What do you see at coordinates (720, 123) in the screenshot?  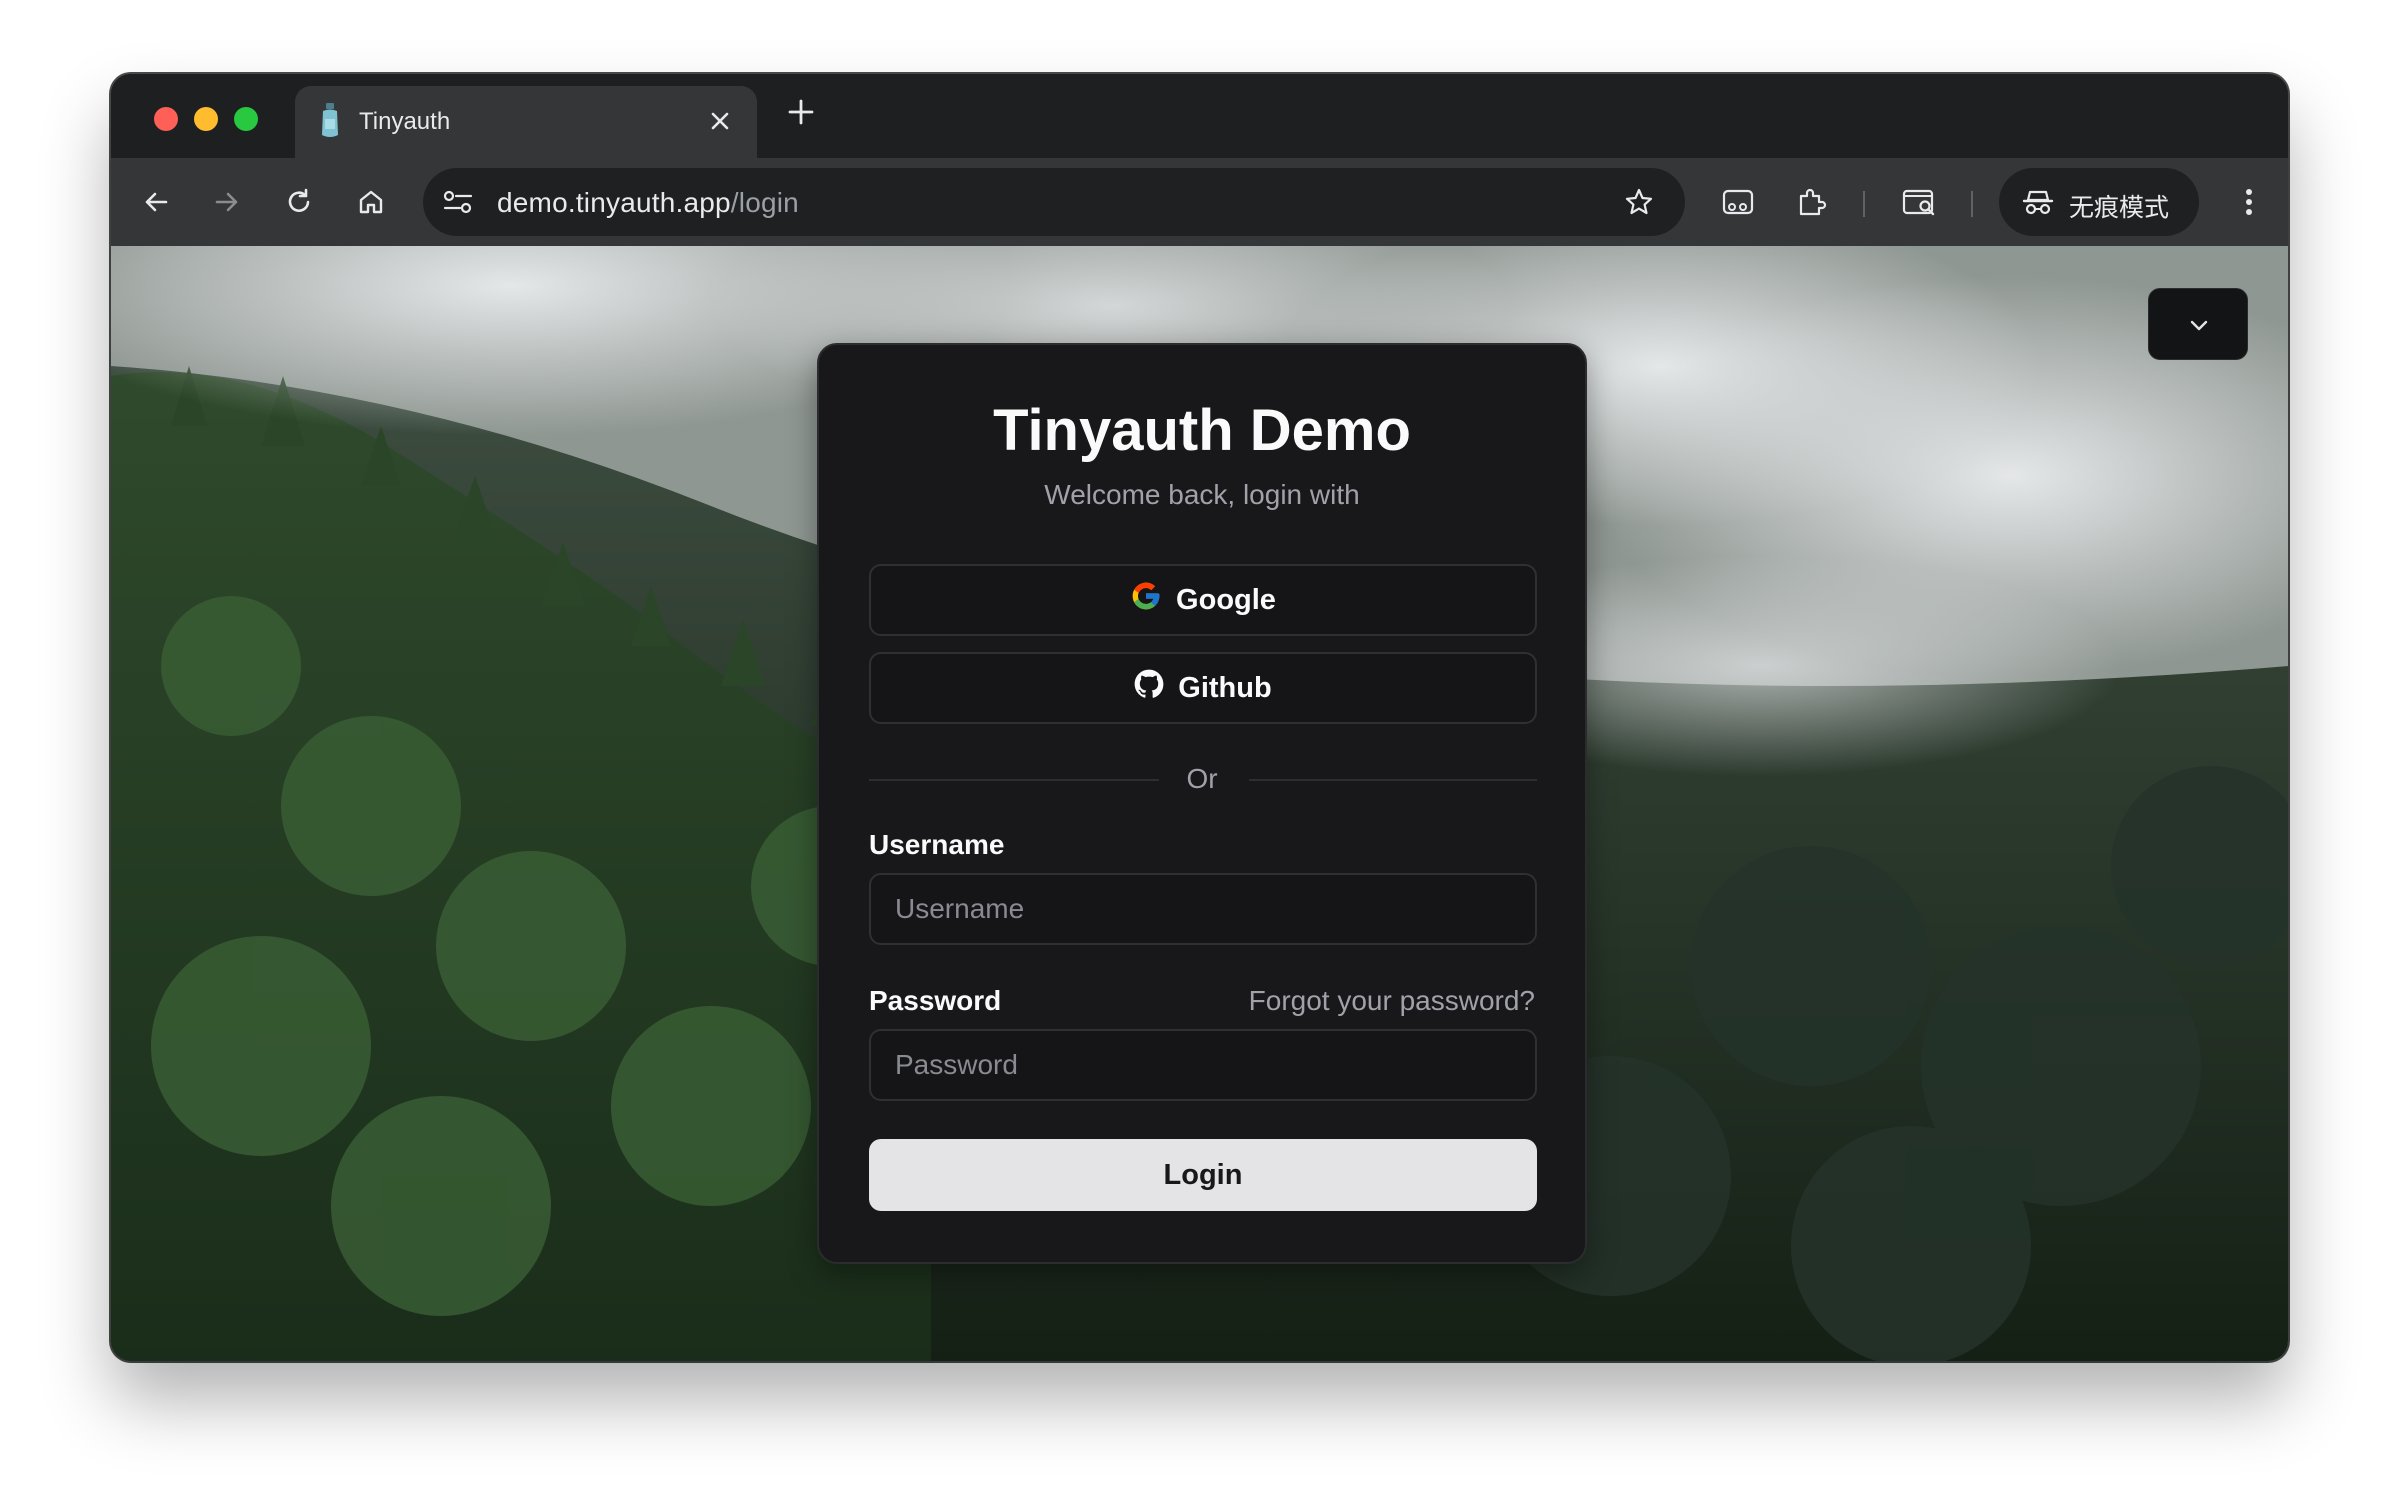 I see `close-tab-icon` at bounding box center [720, 123].